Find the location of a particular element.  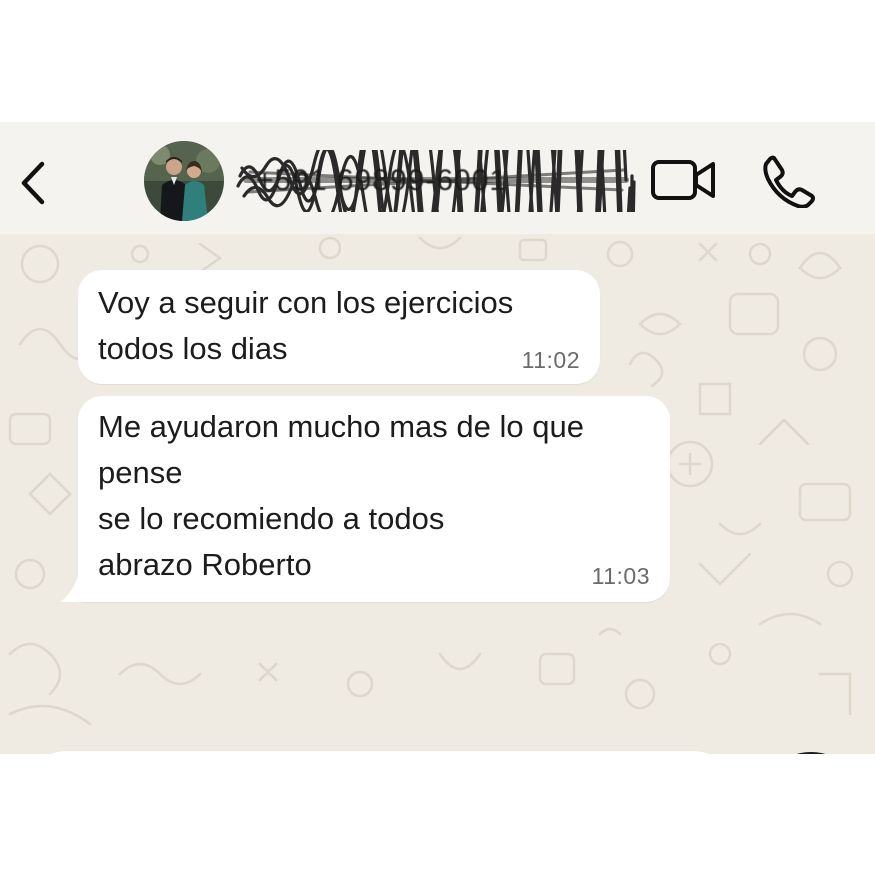

voice-call-button is located at coordinates (788, 181).